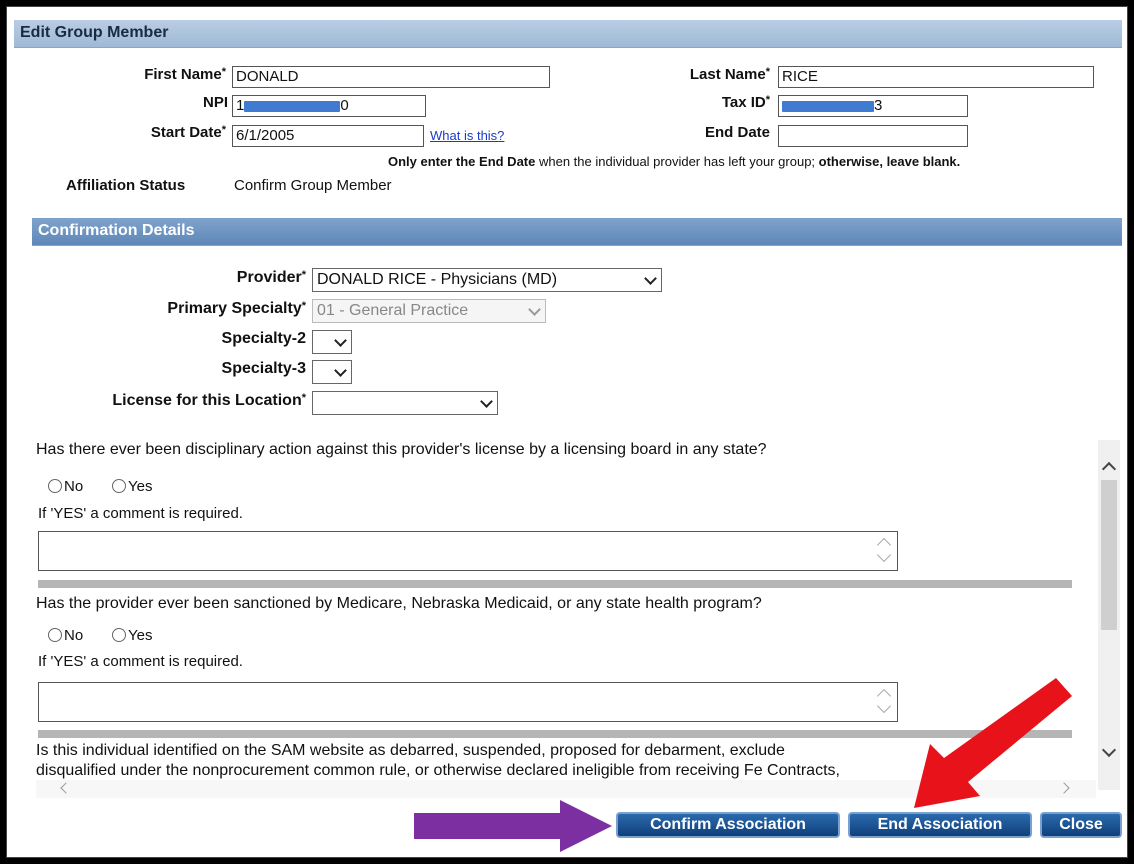 This screenshot has width=1134, height=864. I want to click on start-date-label: Start Date*, so click(188, 132).